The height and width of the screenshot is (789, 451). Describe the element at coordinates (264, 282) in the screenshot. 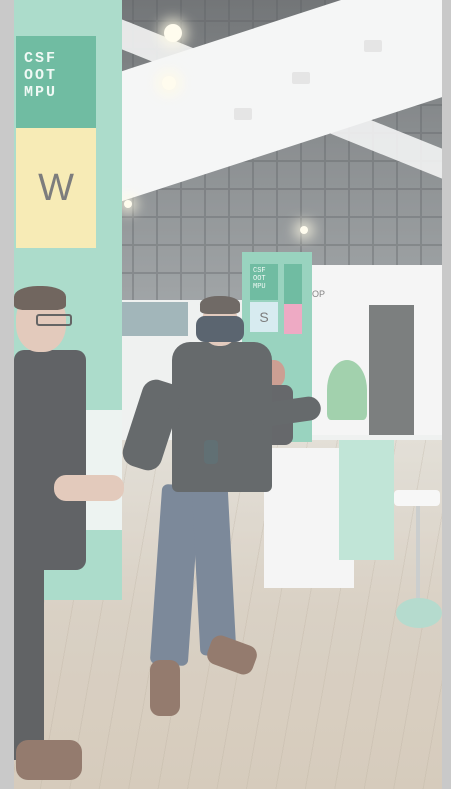

I see `pillar-logo: CSF OOT MPU` at that location.